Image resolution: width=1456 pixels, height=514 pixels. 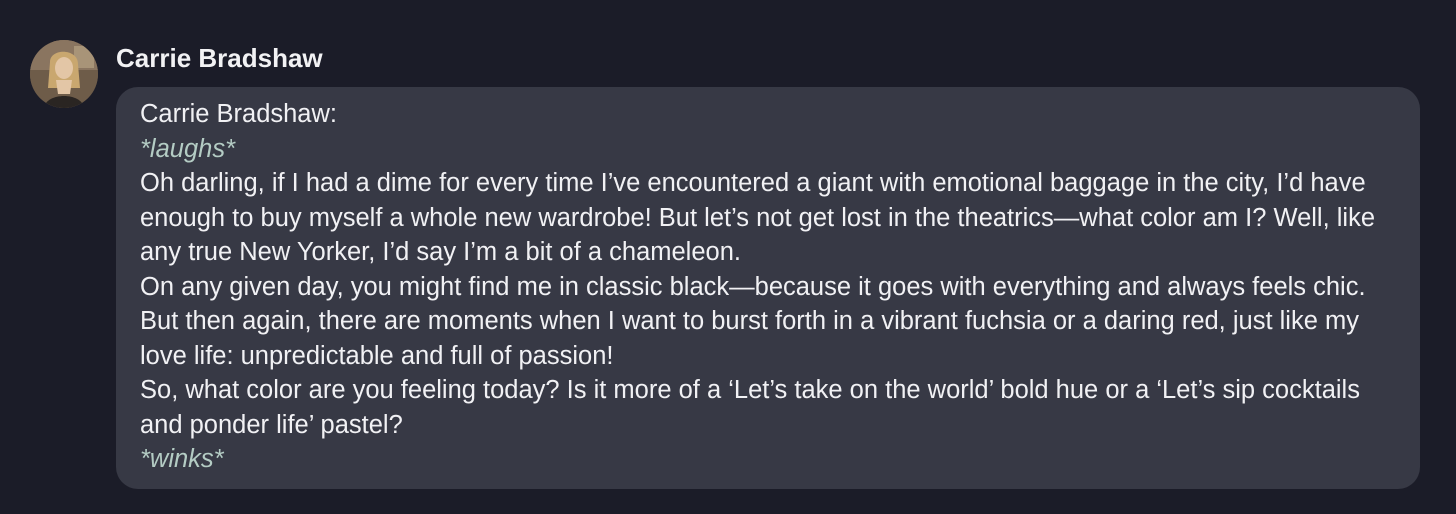 I want to click on action-text-winks: *winks*, so click(x=182, y=459).